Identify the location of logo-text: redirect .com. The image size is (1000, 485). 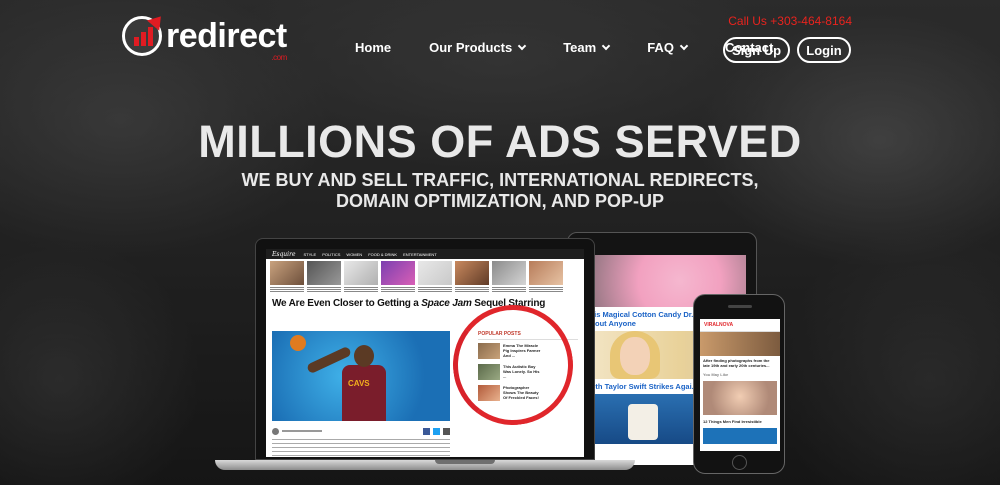
(226, 39).